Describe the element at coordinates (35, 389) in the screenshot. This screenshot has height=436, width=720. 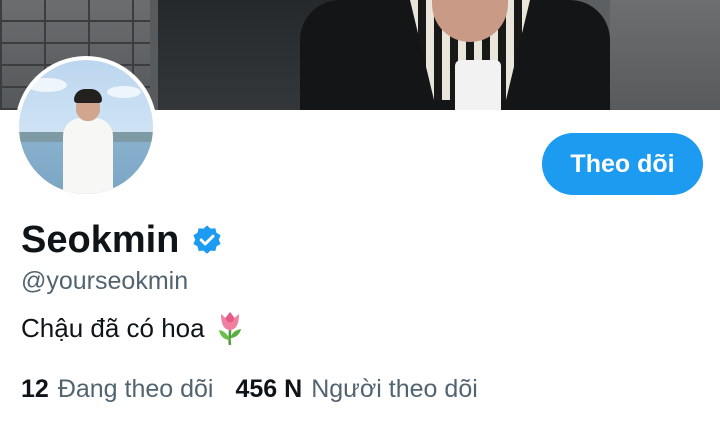
I see `following-count: 12` at that location.